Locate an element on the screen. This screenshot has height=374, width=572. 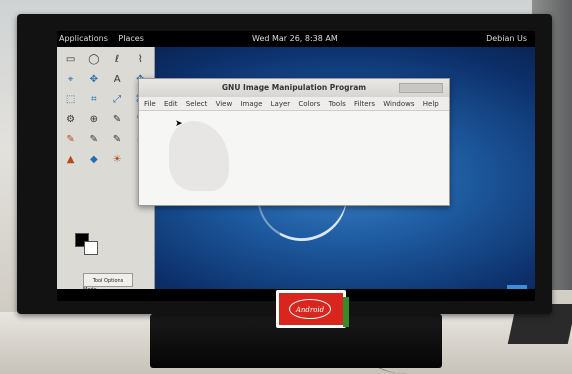
android-sticker: Android is located at coordinates (312, 309).